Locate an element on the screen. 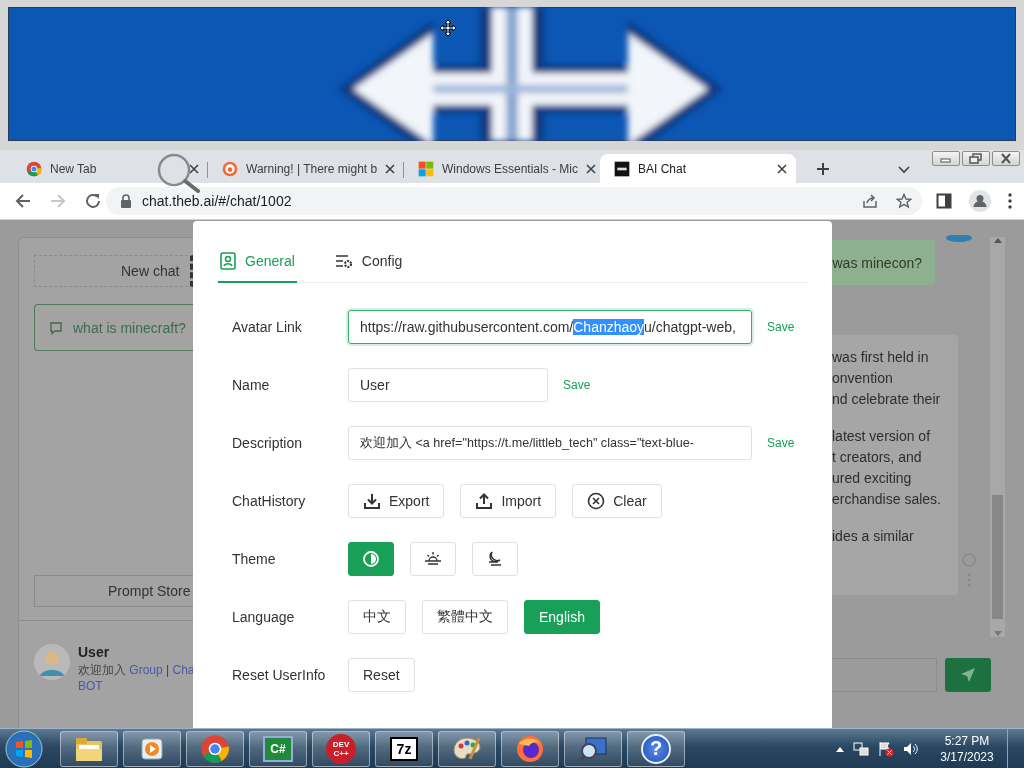 The image size is (1024, 768). reply-message: was first held in onvention nd celebrate their latest version of t creators, and ured exciting erchandise sales. ides a similar is located at coordinates (895, 465).